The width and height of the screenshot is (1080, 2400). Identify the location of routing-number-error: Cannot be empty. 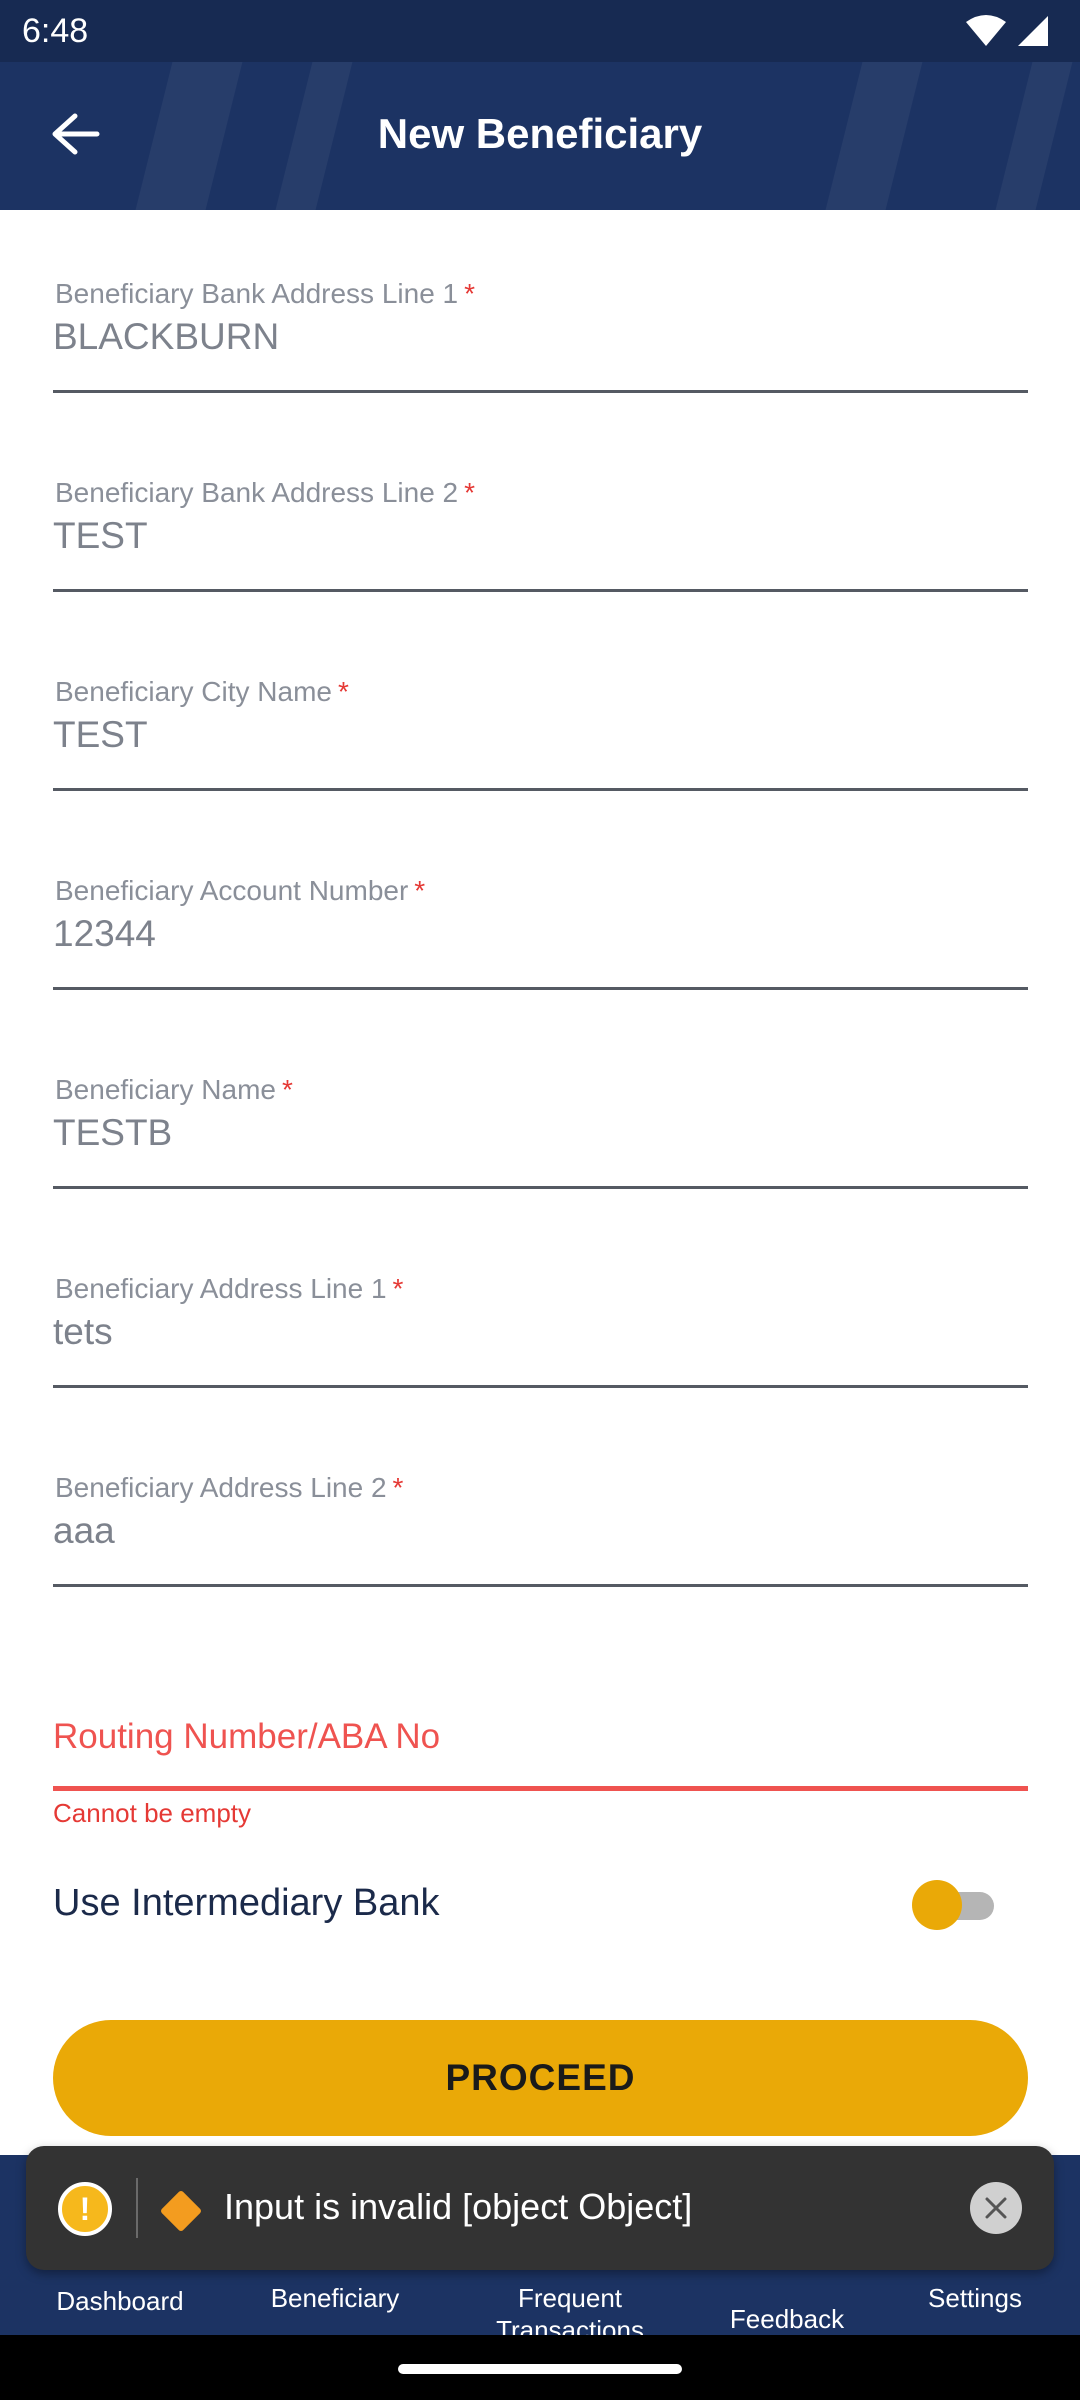
(152, 1813).